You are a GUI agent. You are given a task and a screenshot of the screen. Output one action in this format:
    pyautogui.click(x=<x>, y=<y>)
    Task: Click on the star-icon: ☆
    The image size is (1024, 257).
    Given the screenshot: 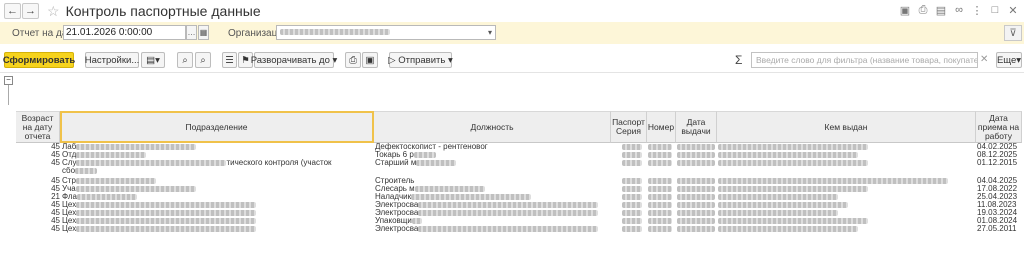 What is the action you would take?
    pyautogui.click(x=53, y=11)
    